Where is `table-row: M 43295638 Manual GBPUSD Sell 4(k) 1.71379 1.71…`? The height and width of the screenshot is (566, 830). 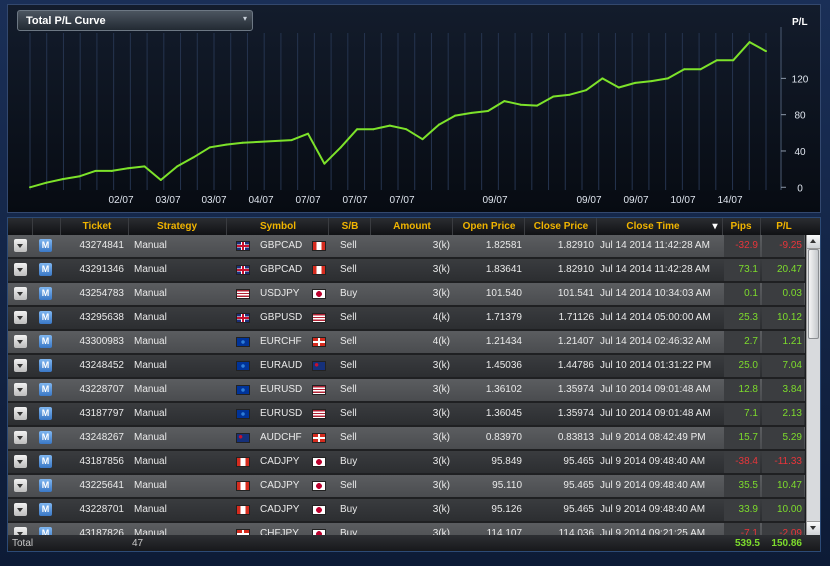
table-row: M 43295638 Manual GBPUSD Sell 4(k) 1.71379 1.71… is located at coordinates (406, 319).